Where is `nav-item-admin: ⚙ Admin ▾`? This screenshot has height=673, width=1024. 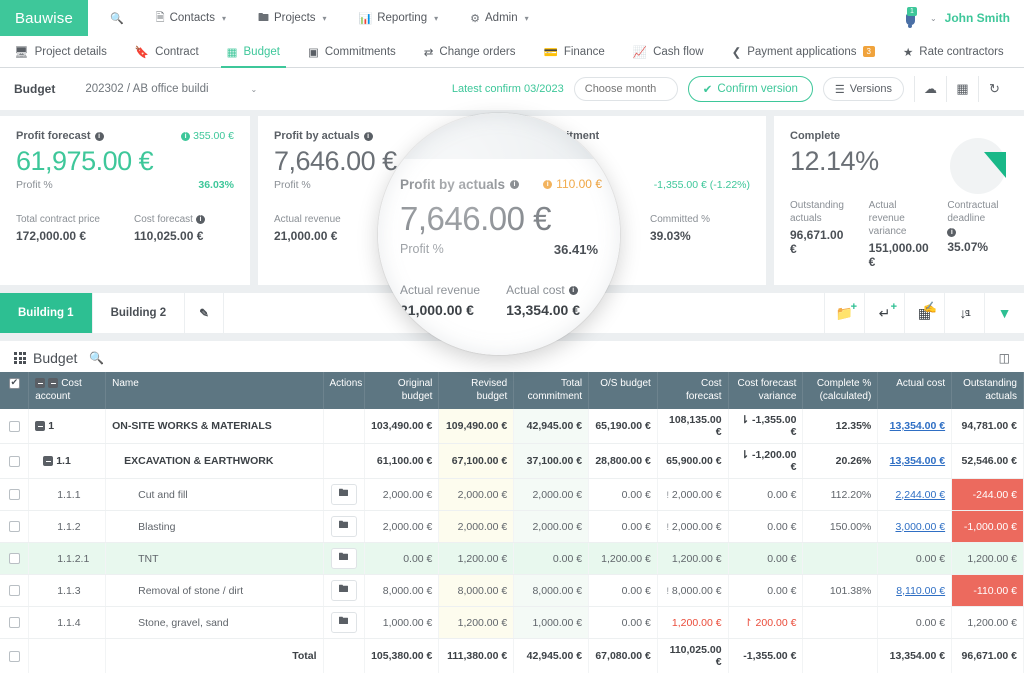 nav-item-admin: ⚙ Admin ▾ is located at coordinates (499, 18).